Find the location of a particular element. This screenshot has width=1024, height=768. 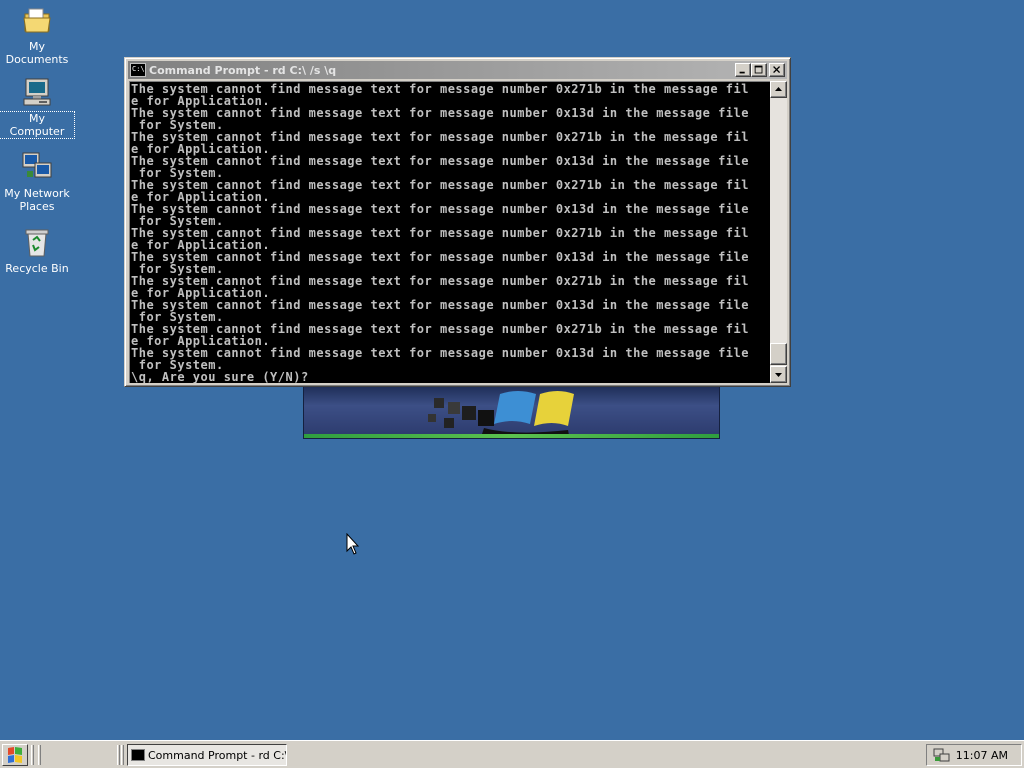

desktop-icon-recycle-bin: Recycle Bin is located at coordinates (37, 250).